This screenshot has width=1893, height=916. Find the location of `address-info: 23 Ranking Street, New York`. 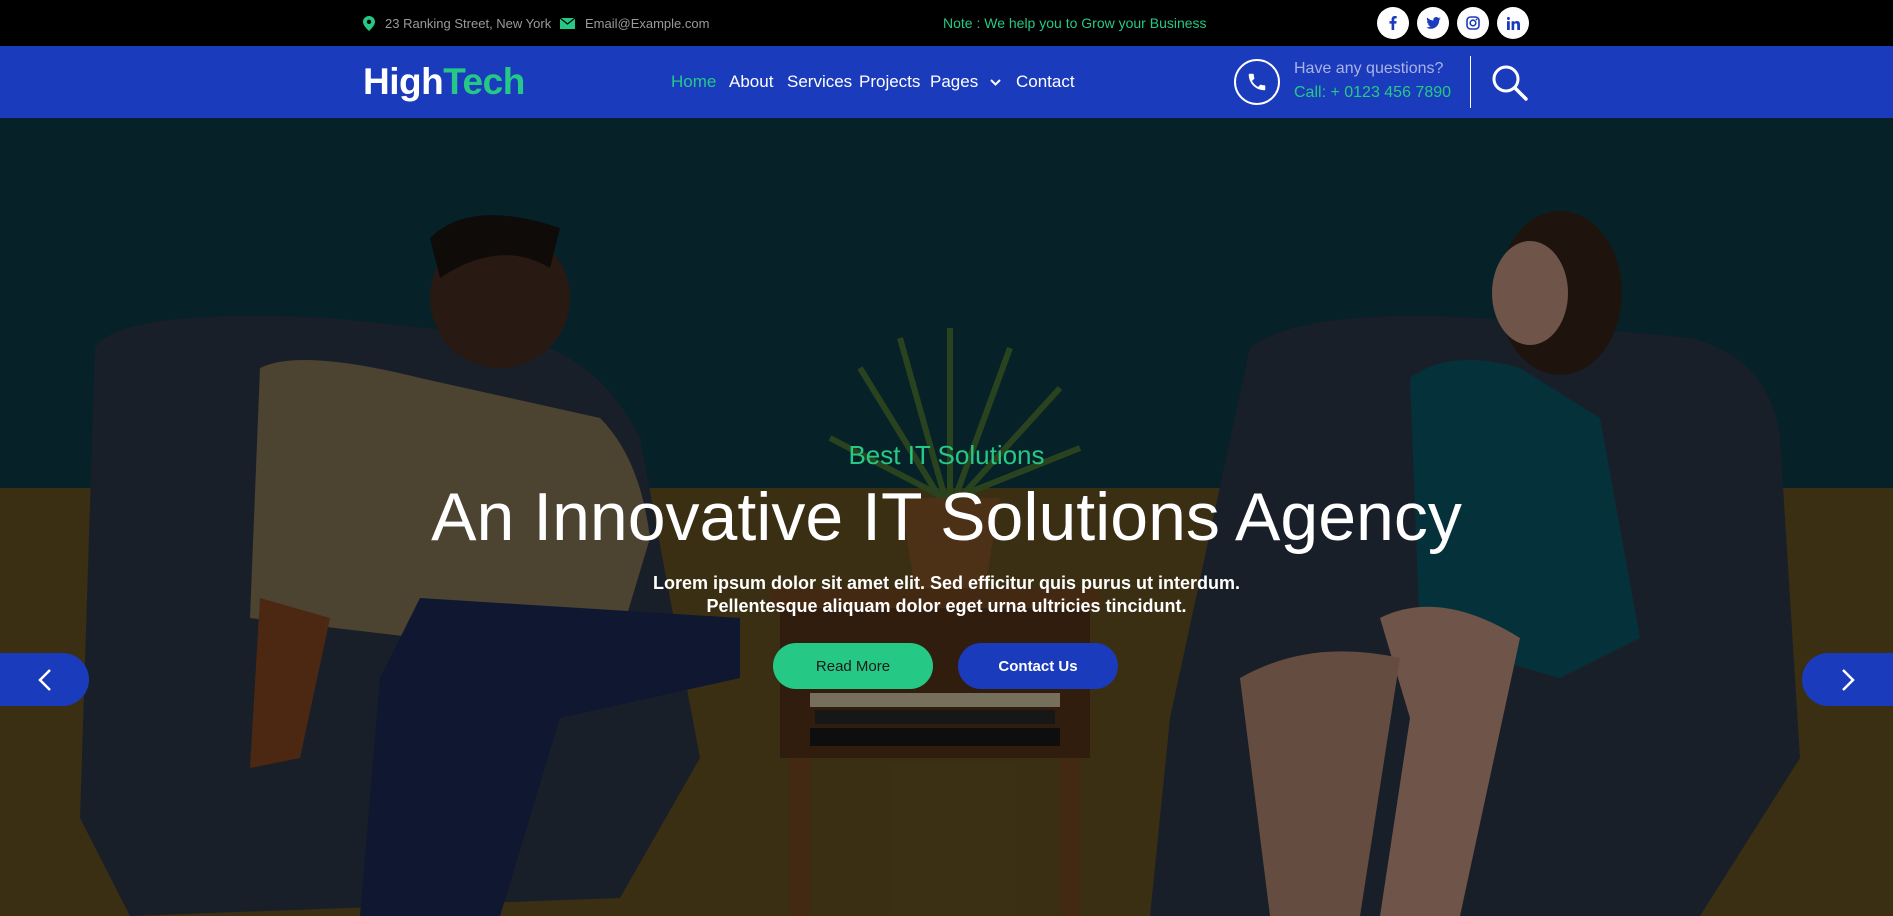

address-info: 23 Ranking Street, New York is located at coordinates (457, 23).